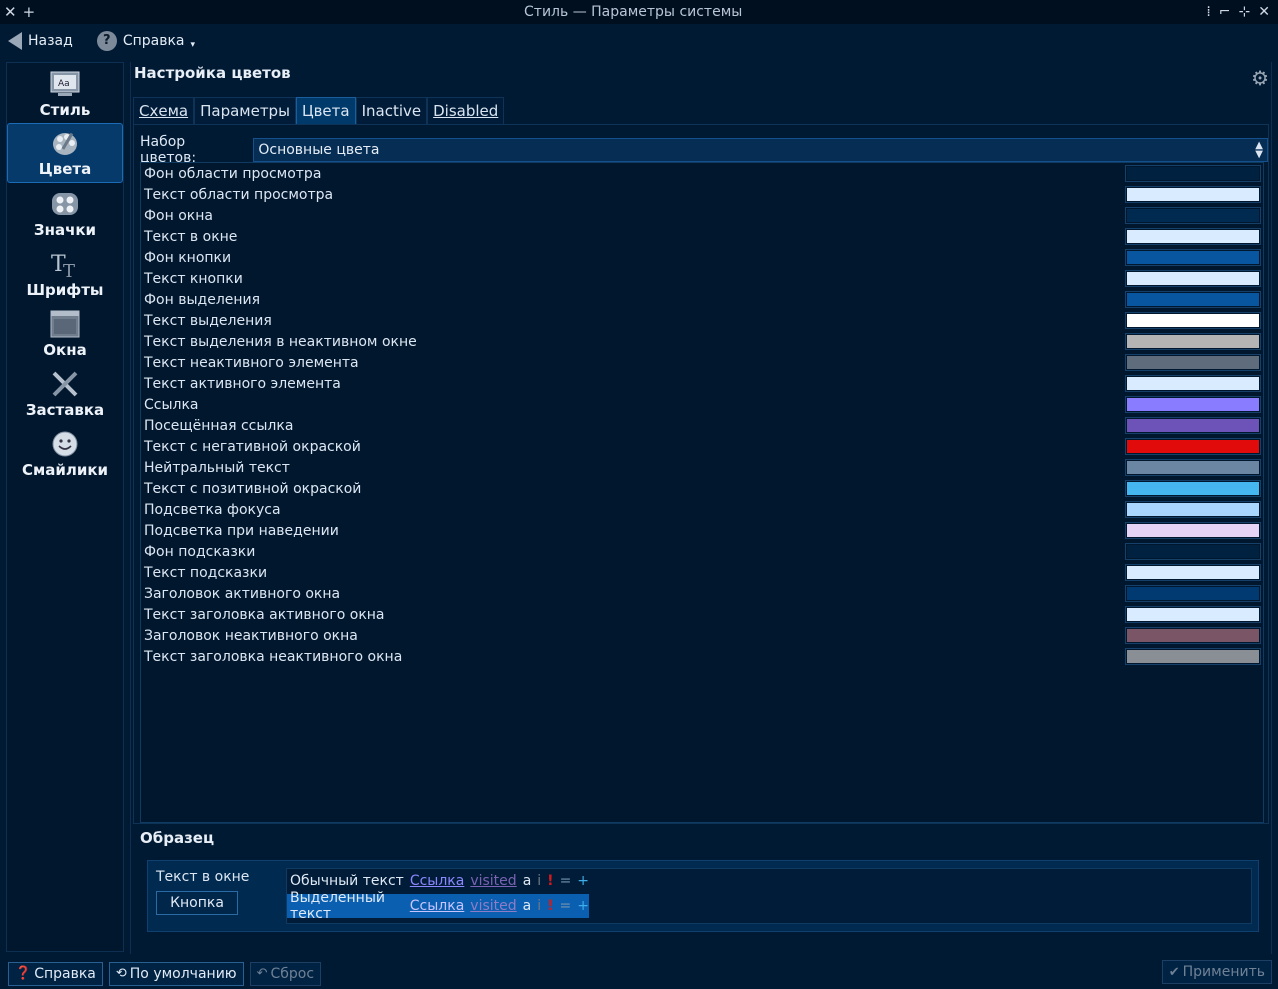  What do you see at coordinates (219, 425) in the screenshot?
I see `color-row-label: Посещённая ссылка` at bounding box center [219, 425].